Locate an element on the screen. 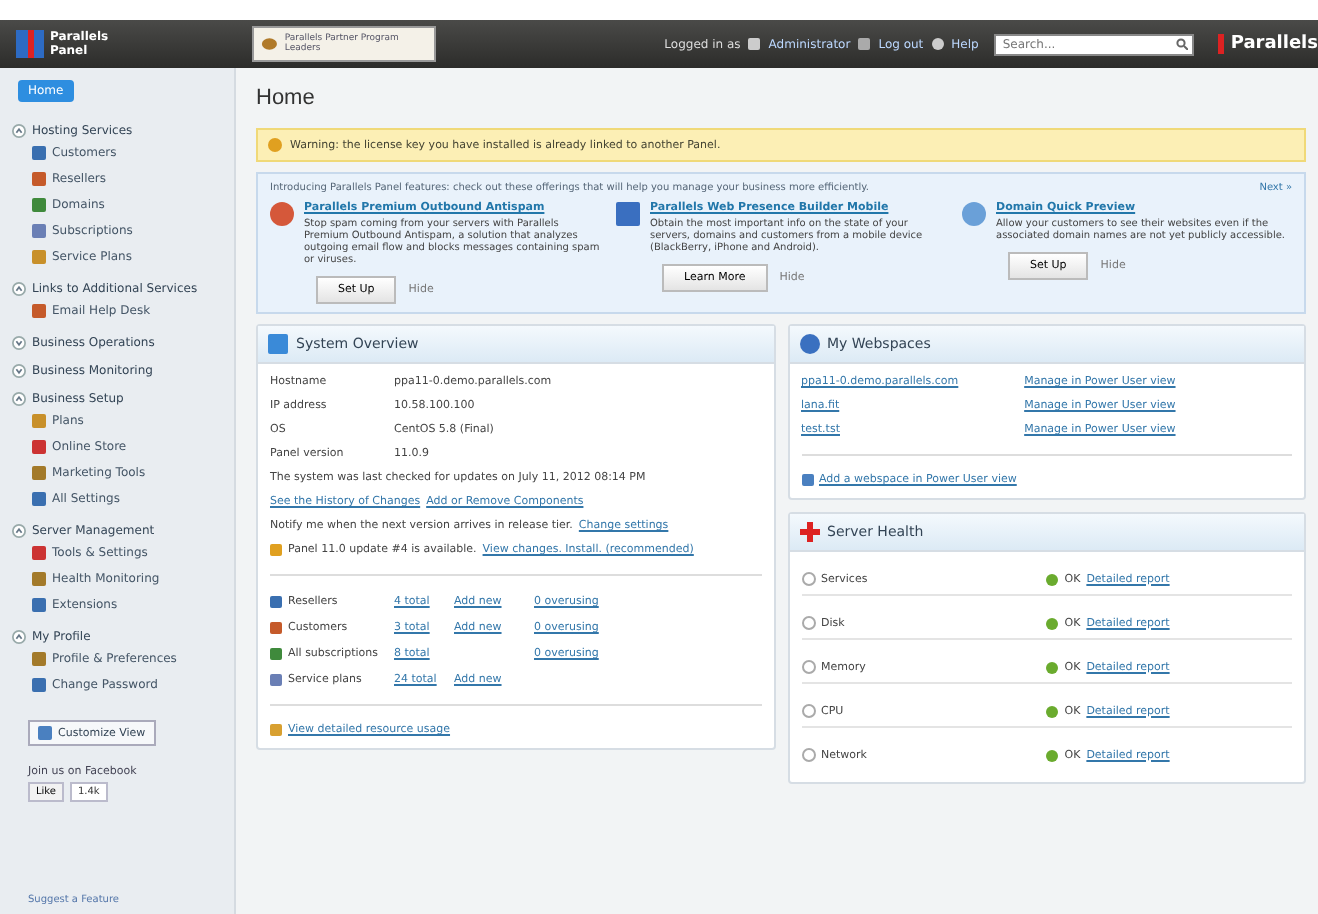 The width and height of the screenshot is (1318, 914). search-icon is located at coordinates (1182, 44).